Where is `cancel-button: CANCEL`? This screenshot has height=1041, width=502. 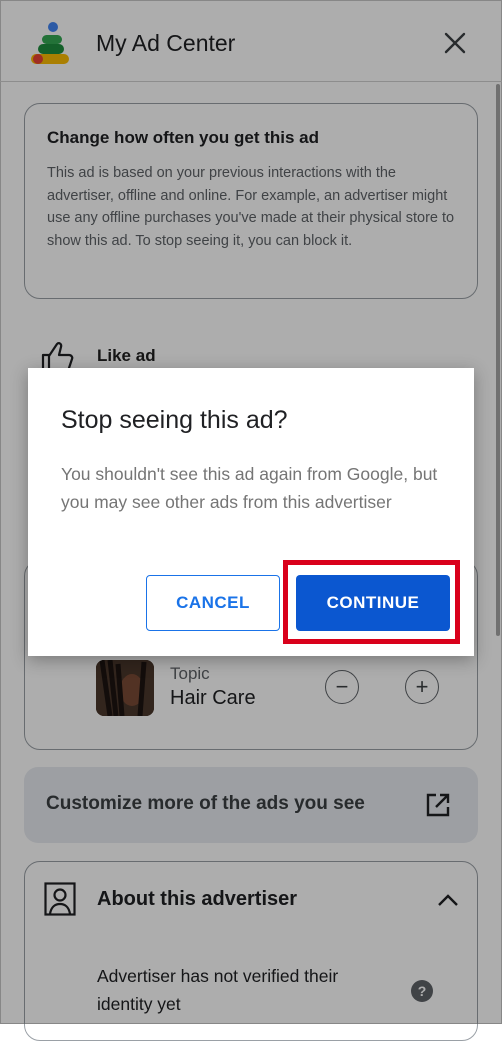 cancel-button: CANCEL is located at coordinates (213, 603).